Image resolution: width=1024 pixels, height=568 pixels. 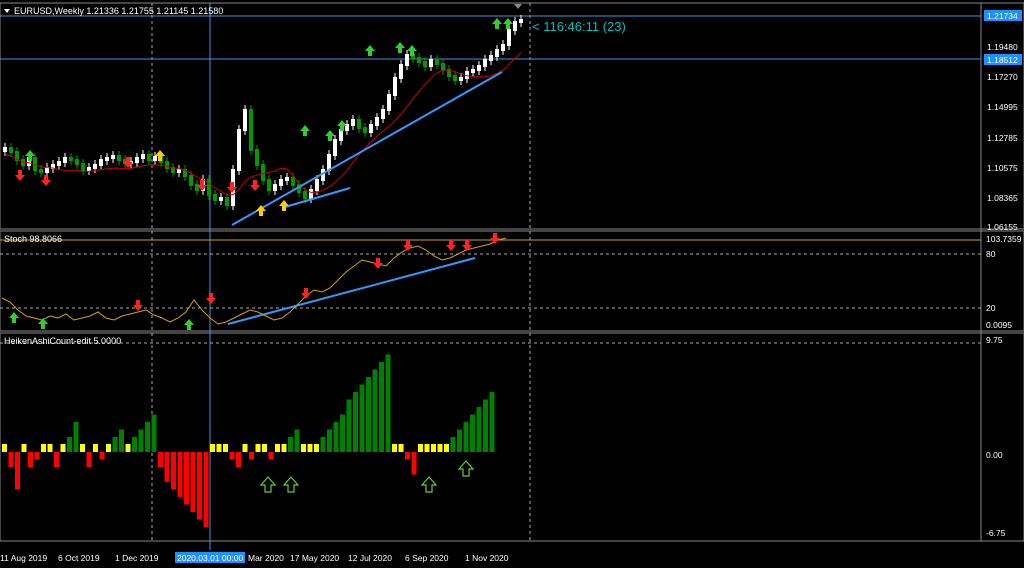 What do you see at coordinates (23, 558) in the screenshot?
I see `time-label: 11 Aug 2019` at bounding box center [23, 558].